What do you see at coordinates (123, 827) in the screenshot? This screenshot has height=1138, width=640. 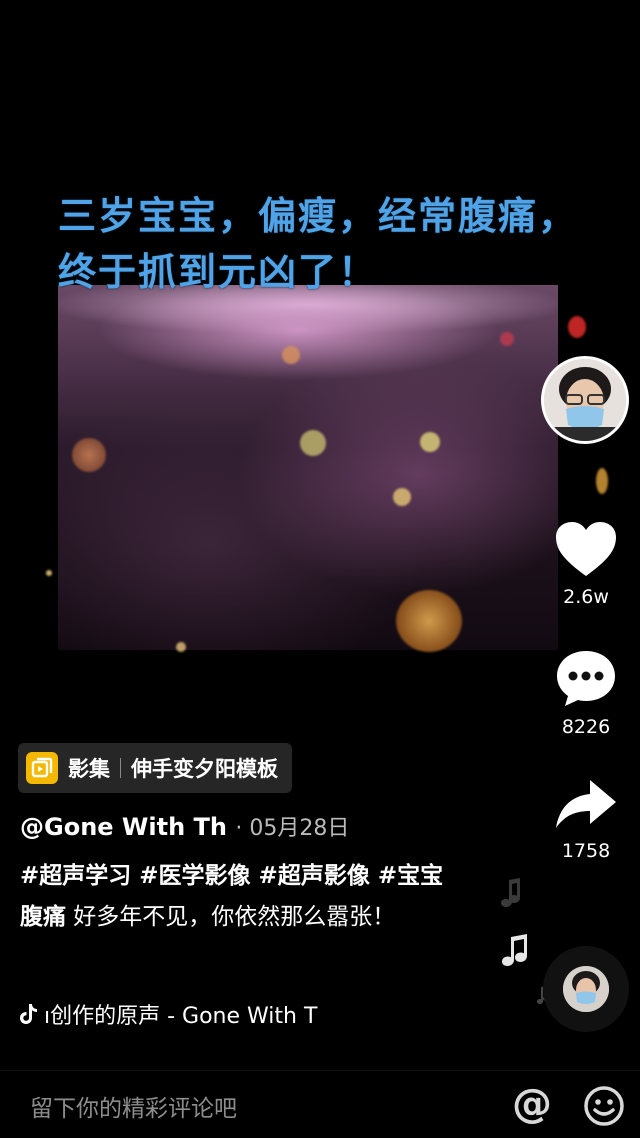 I see `author-name: @Gone With Th` at bounding box center [123, 827].